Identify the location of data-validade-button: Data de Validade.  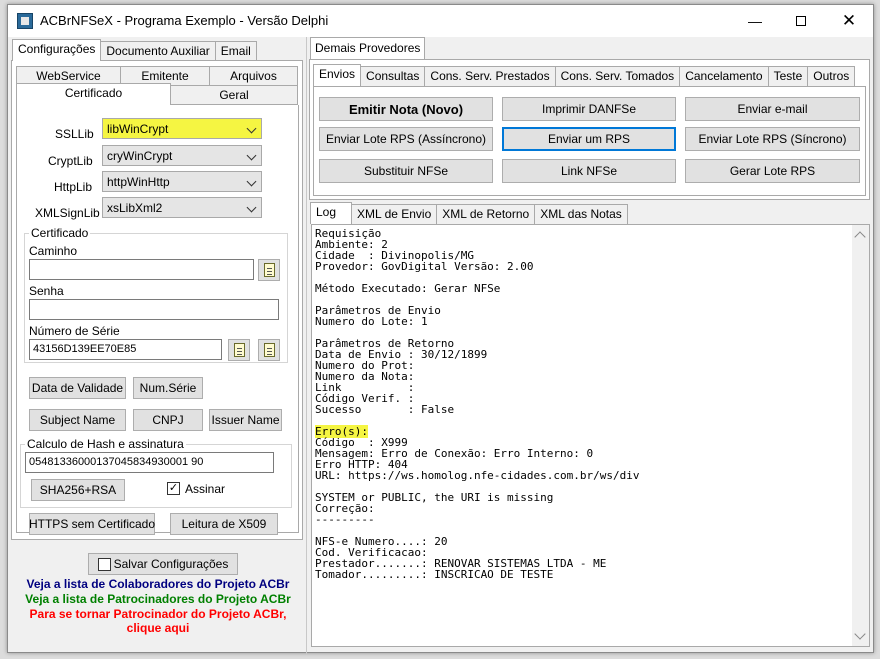
(77, 388).